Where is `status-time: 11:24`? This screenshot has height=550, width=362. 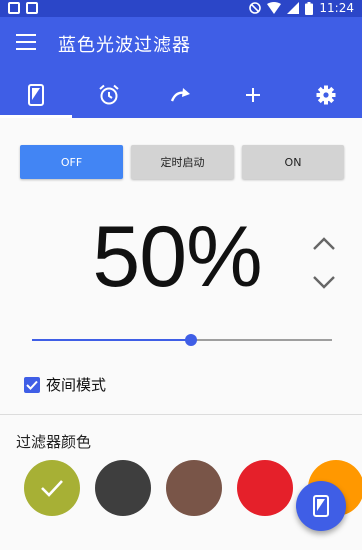 status-time: 11:24 is located at coordinates (336, 8).